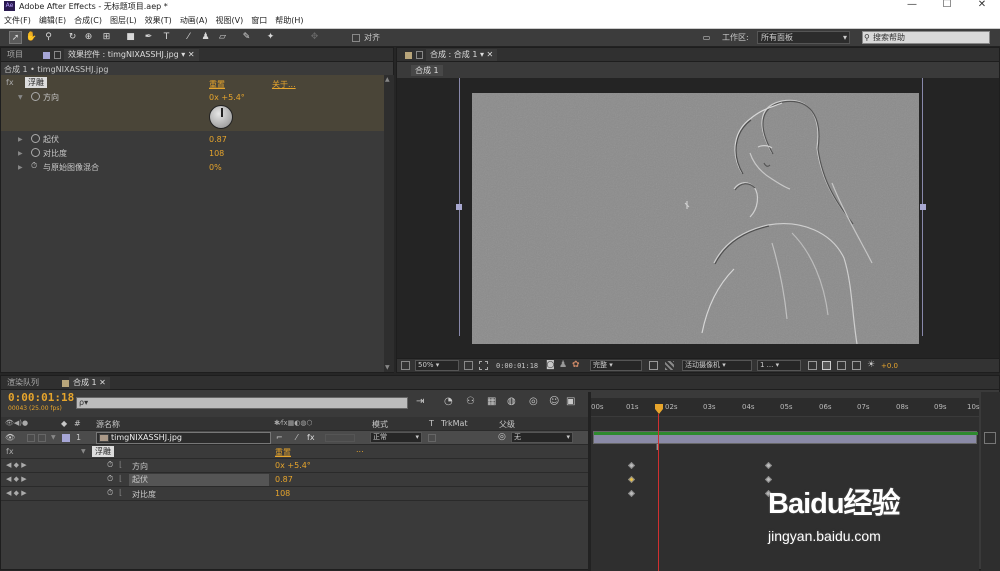 Image resolution: width=1000 pixels, height=571 pixels. What do you see at coordinates (437, 365) in the screenshot?
I see `zoom-select: 50% ▾` at bounding box center [437, 365].